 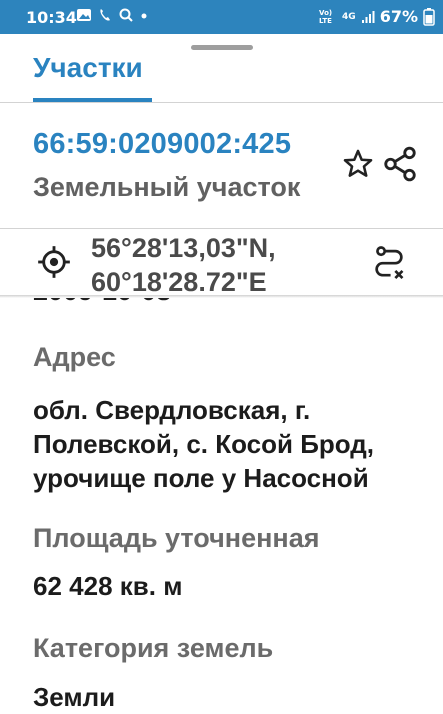 I want to click on route-icon, so click(x=389, y=263).